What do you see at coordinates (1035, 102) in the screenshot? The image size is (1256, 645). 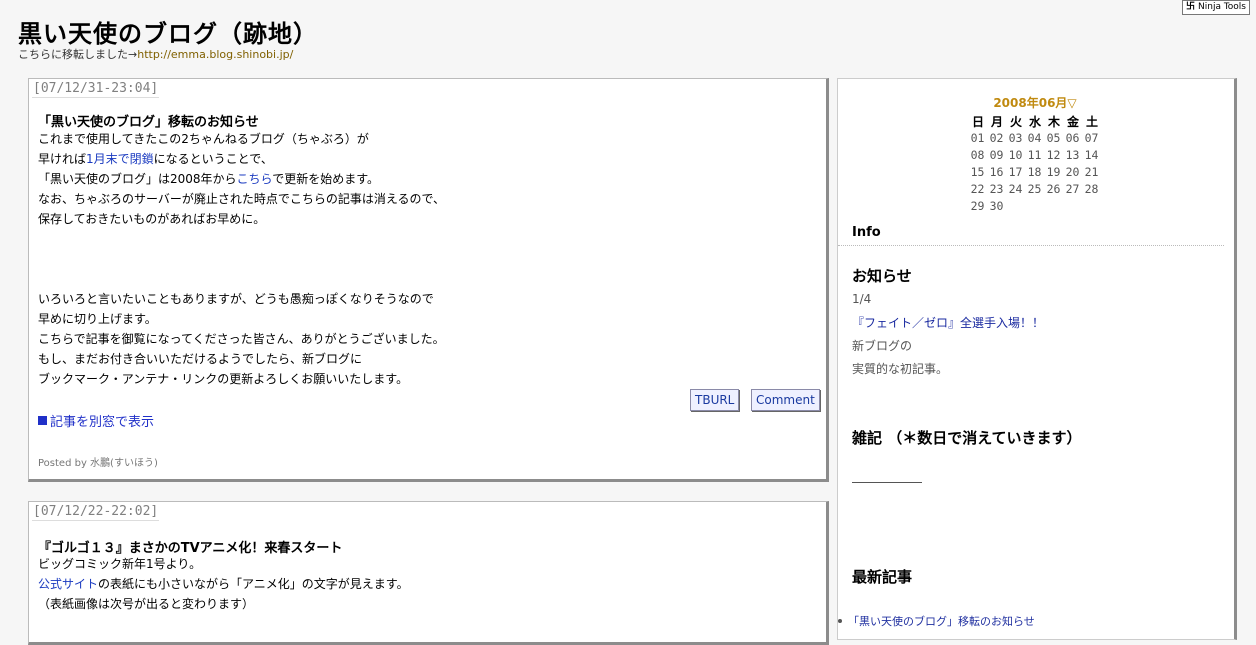 I see `calendar-month-selector: 2008年06月▽` at bounding box center [1035, 102].